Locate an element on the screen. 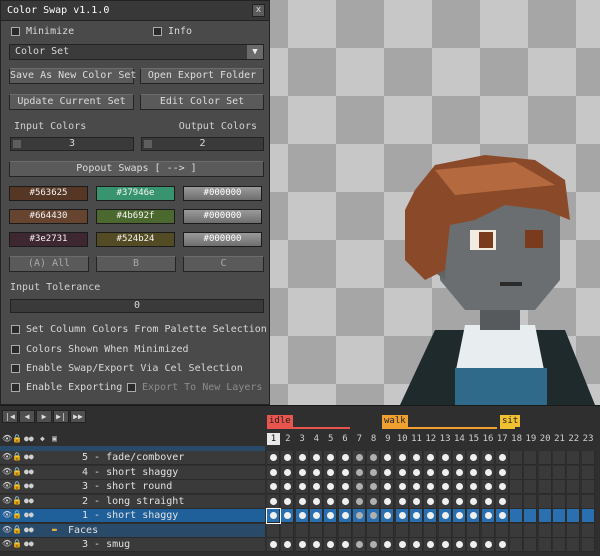  link-header-icon: ◆ is located at coordinates (42, 438).